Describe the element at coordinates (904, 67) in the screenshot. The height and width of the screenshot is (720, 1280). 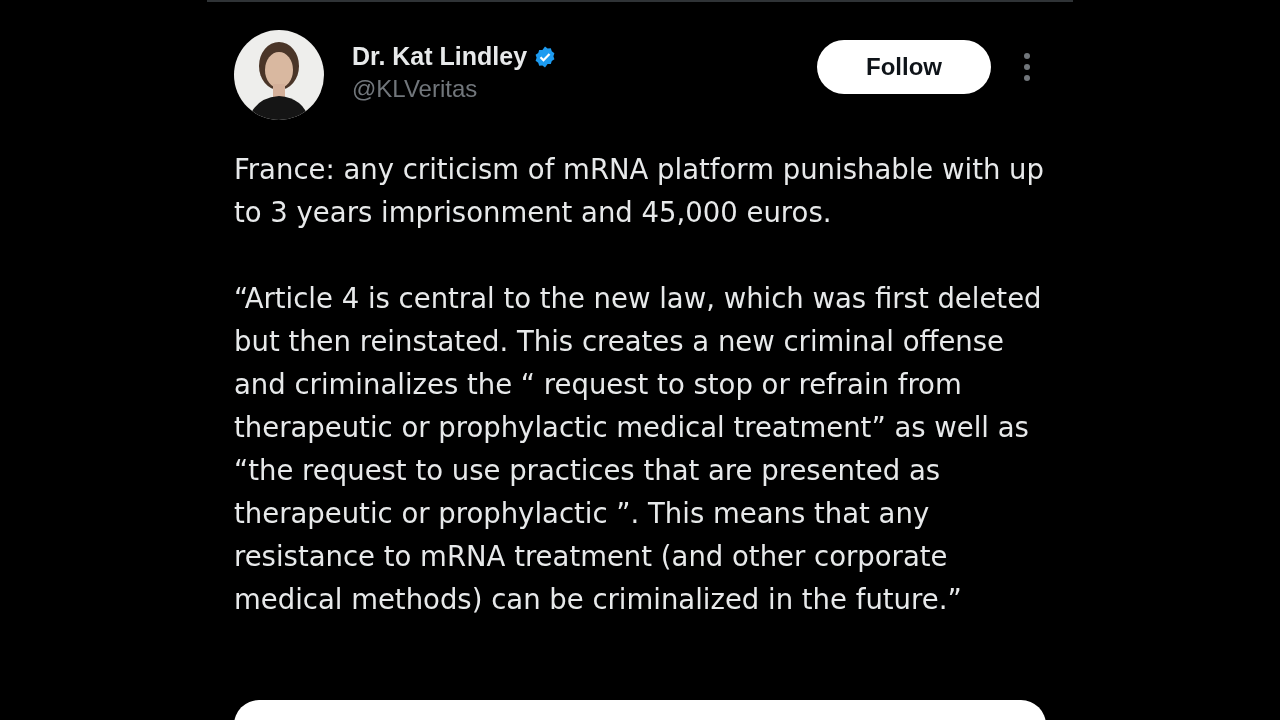
I see `follow-button: Follow` at that location.